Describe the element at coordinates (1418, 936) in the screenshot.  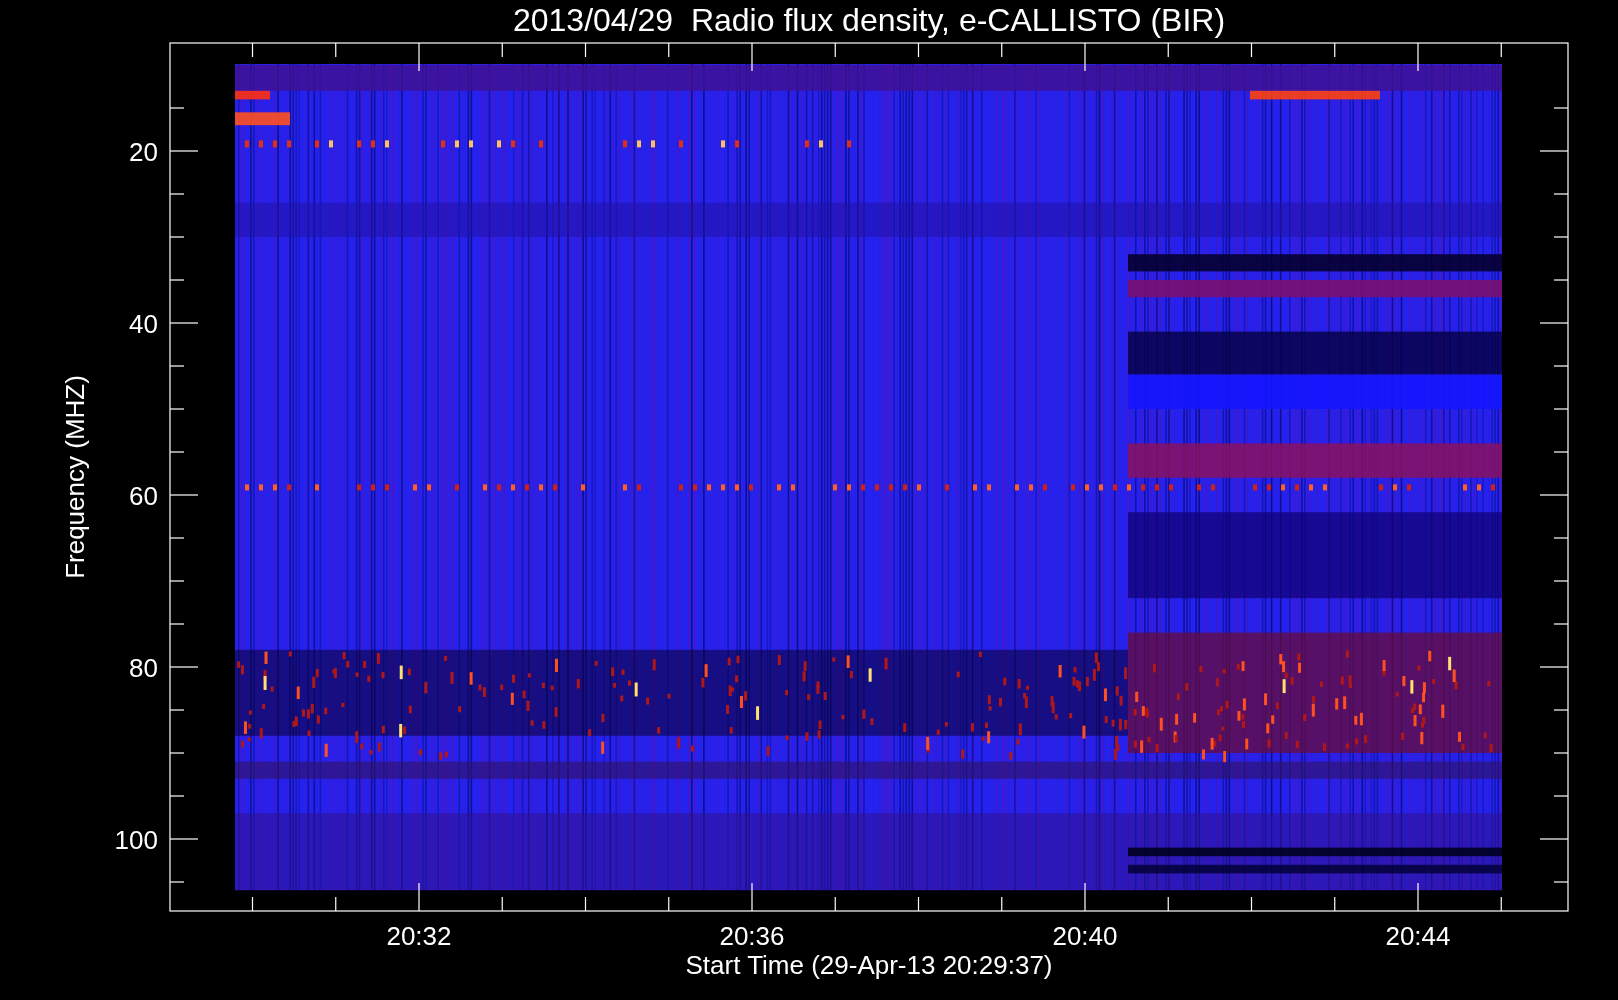
I see `tick-label: 20:44` at that location.